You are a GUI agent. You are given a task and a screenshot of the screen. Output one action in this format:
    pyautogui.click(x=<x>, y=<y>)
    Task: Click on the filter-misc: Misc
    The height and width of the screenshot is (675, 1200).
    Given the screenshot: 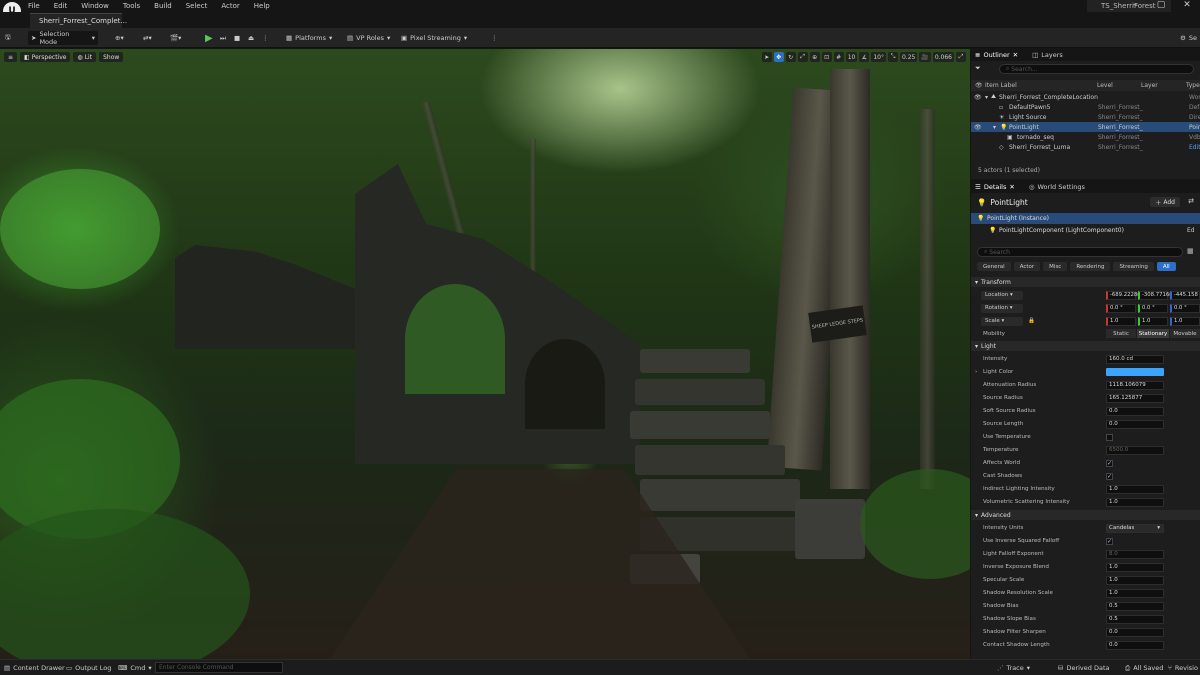 What is the action you would take?
    pyautogui.click(x=1055, y=266)
    